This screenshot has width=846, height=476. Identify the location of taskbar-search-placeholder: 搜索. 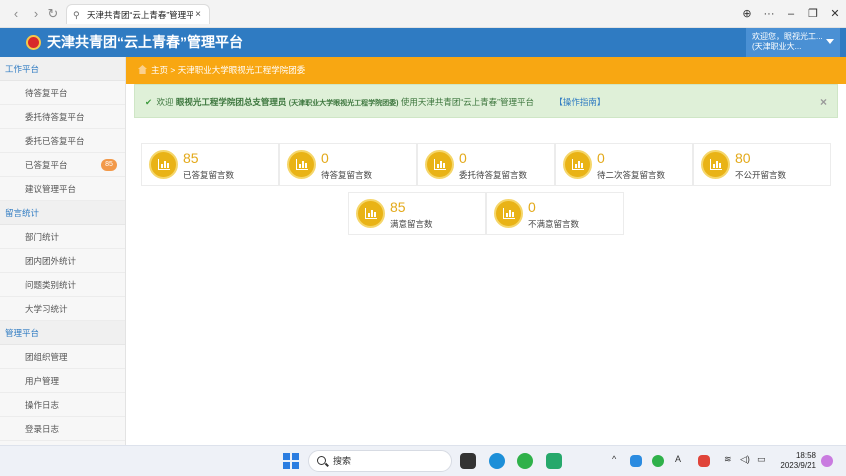
(342, 461).